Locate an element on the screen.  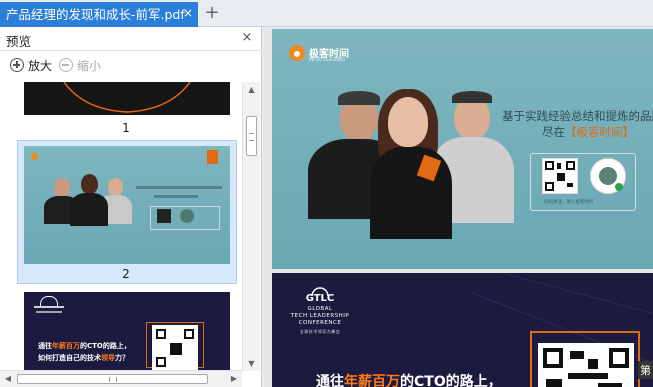
preview-header: 预览 × is located at coordinates (131, 39).